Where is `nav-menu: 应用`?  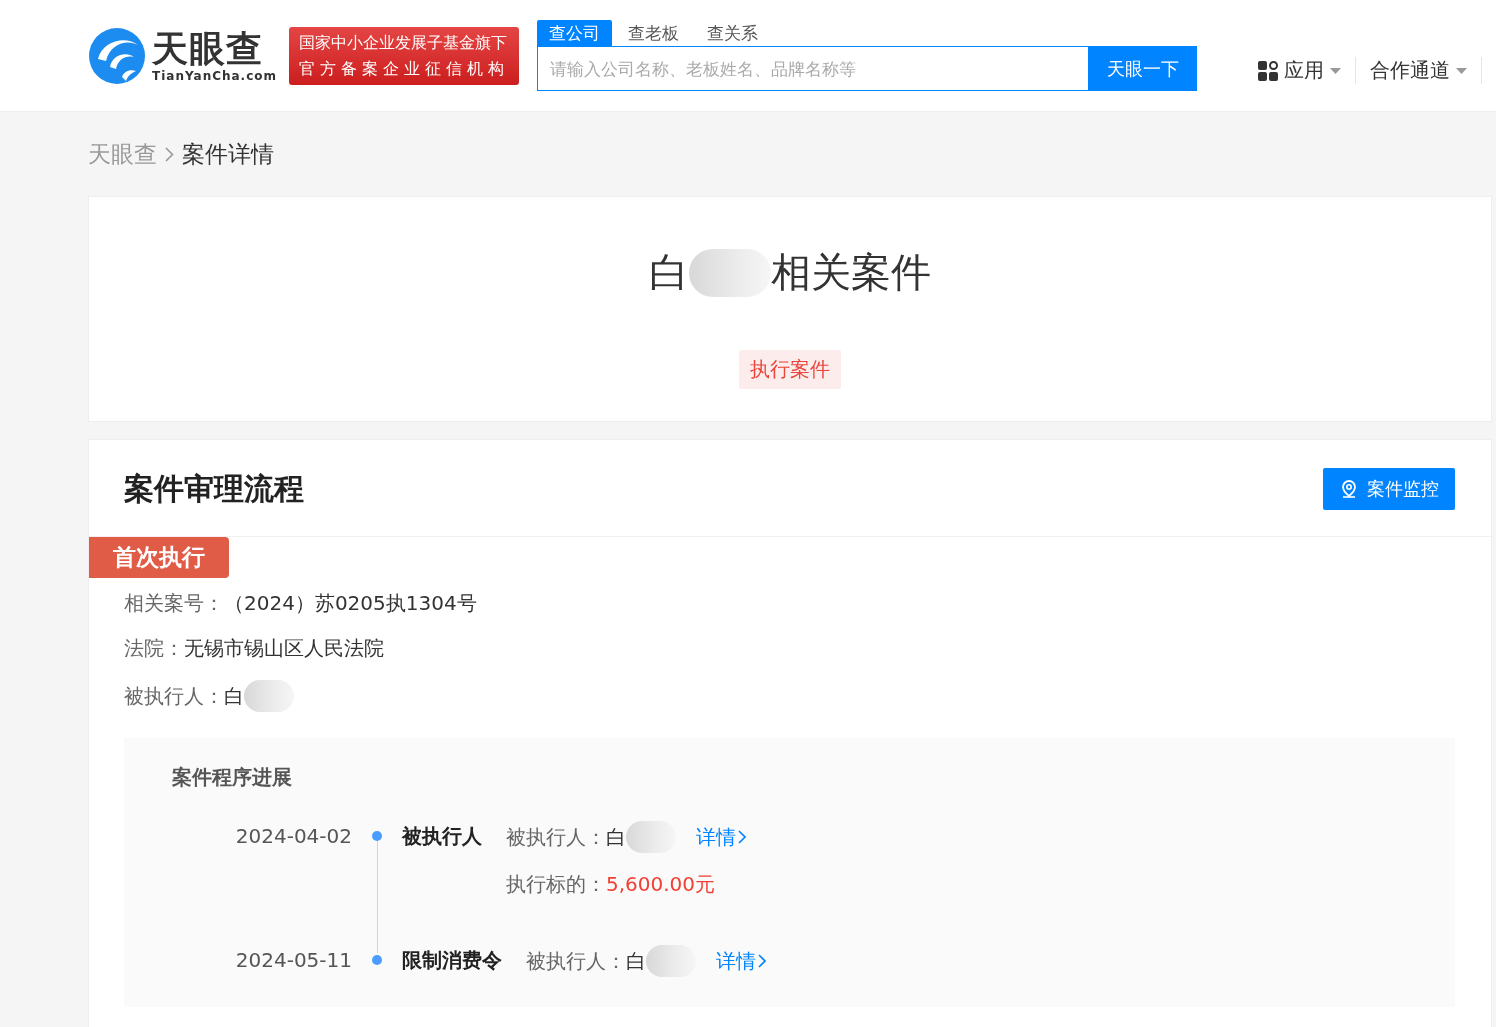
nav-menu: 应用 is located at coordinates (1300, 70).